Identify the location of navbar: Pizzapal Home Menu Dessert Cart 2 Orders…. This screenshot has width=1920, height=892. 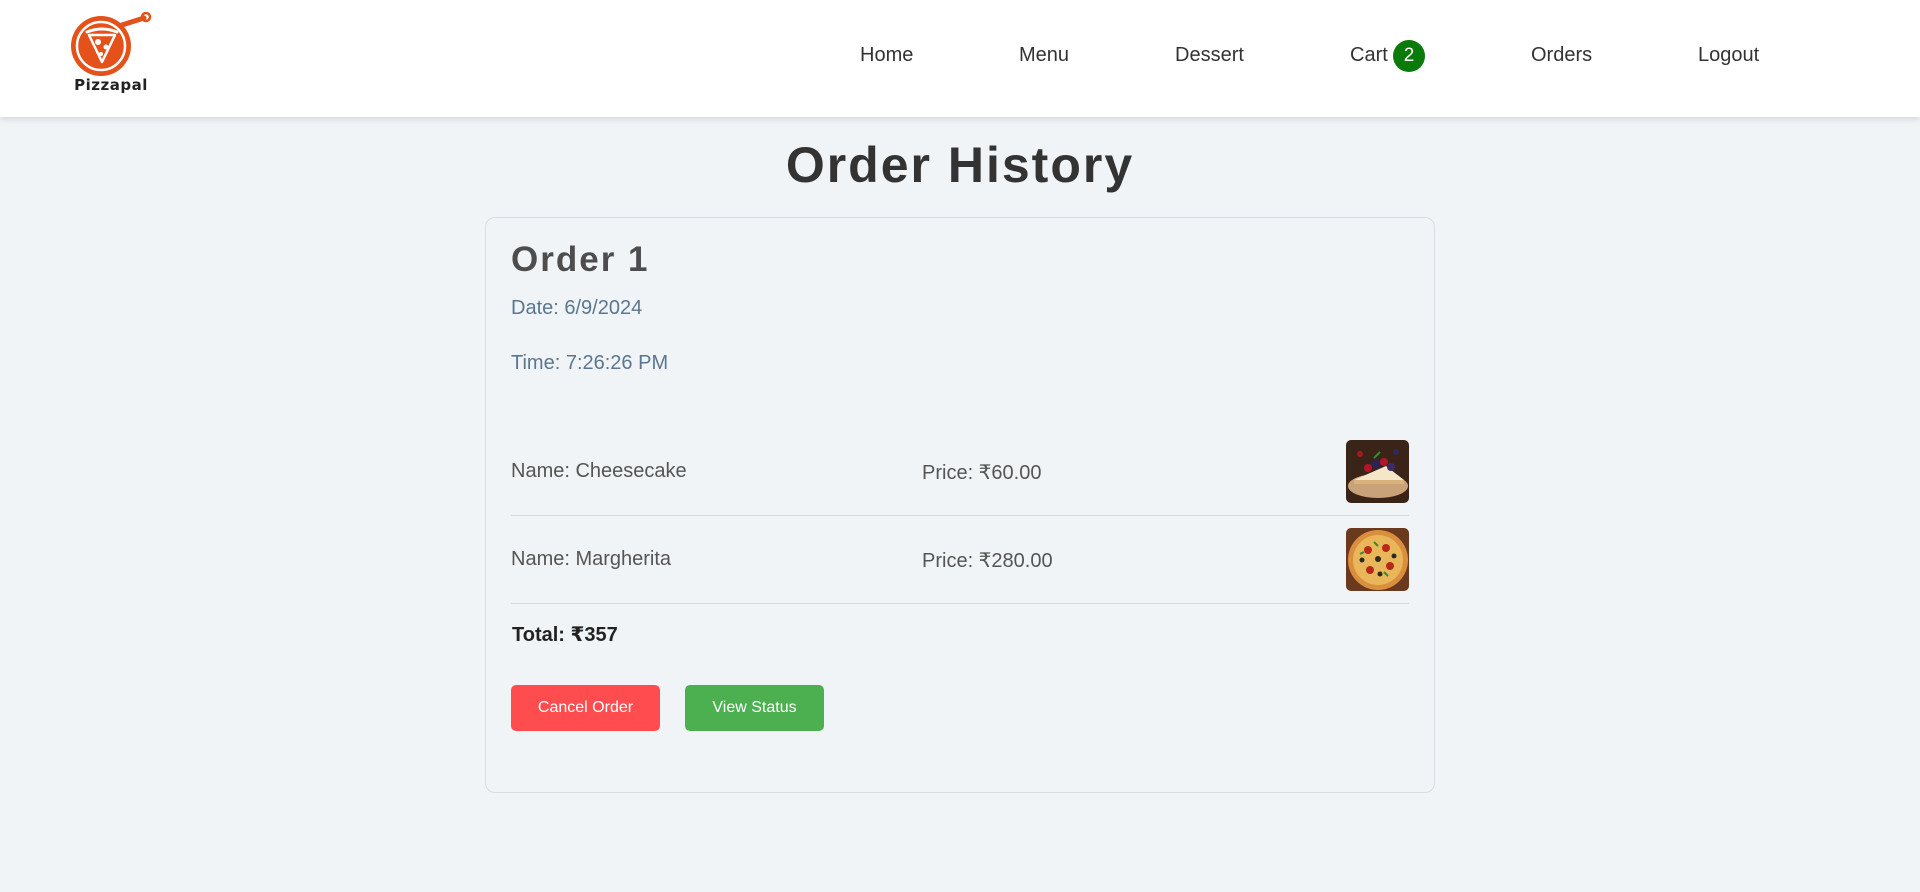
(960, 58).